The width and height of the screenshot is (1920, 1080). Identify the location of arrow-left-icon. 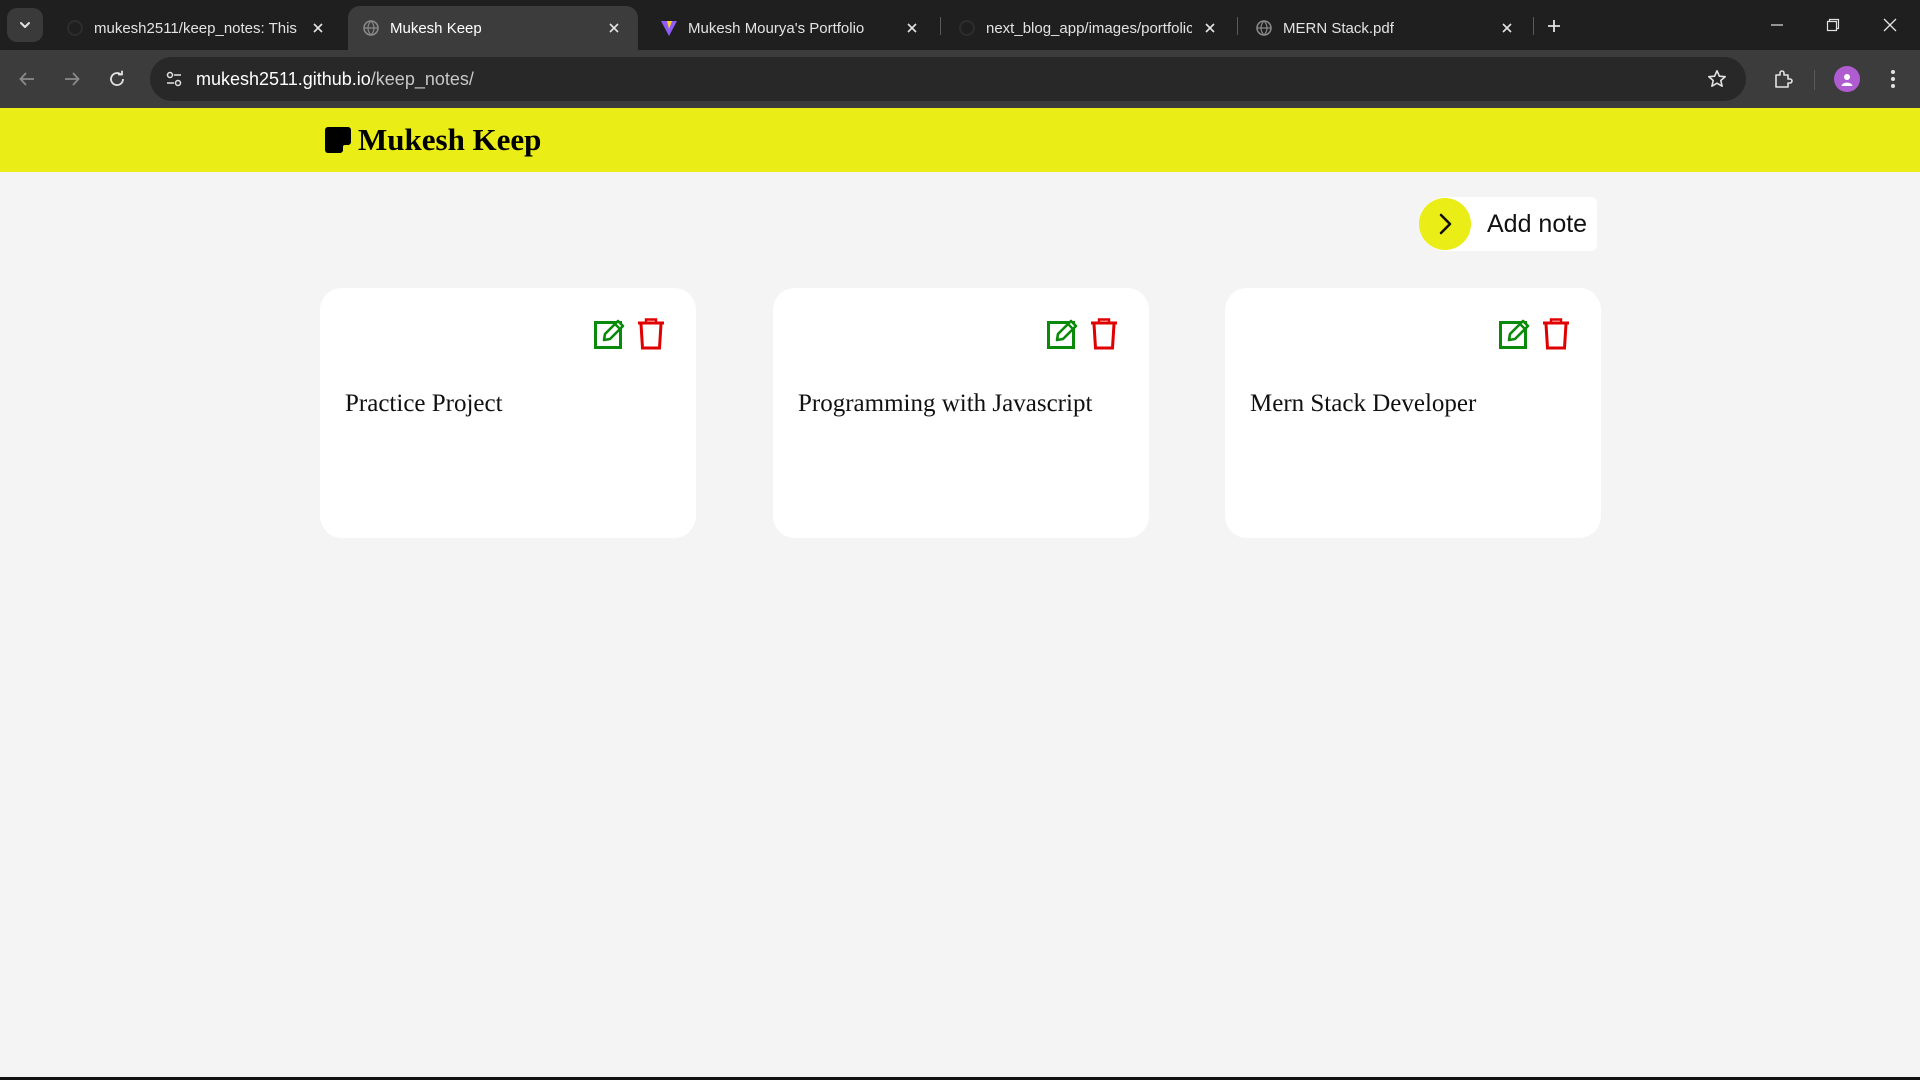
(26, 79).